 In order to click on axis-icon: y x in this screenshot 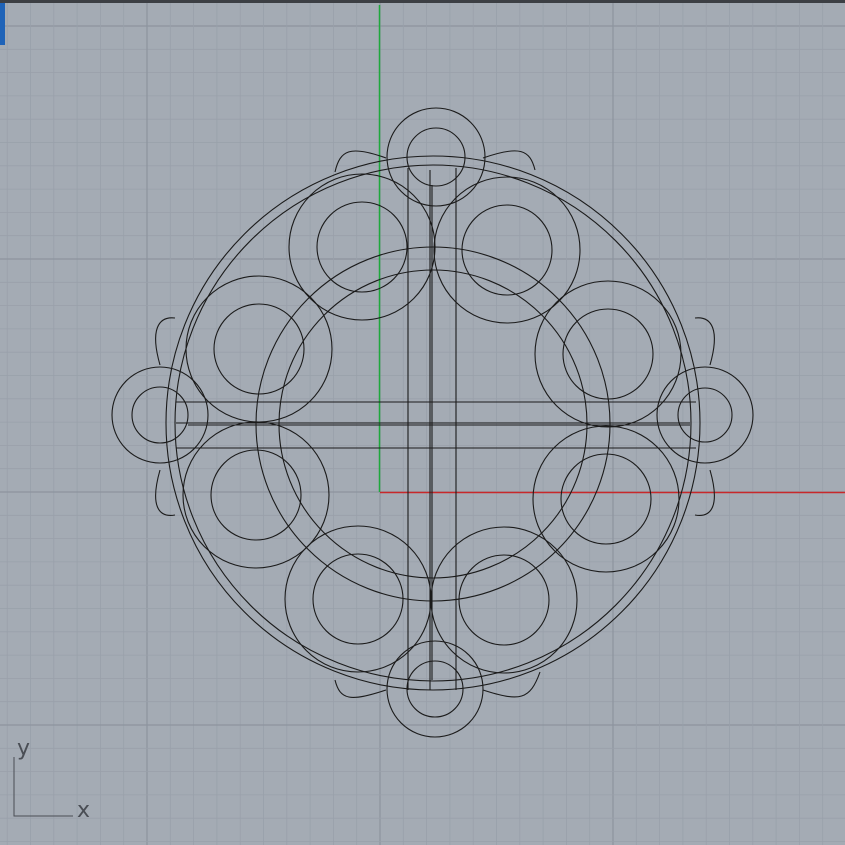, I will do `click(51, 779)`.